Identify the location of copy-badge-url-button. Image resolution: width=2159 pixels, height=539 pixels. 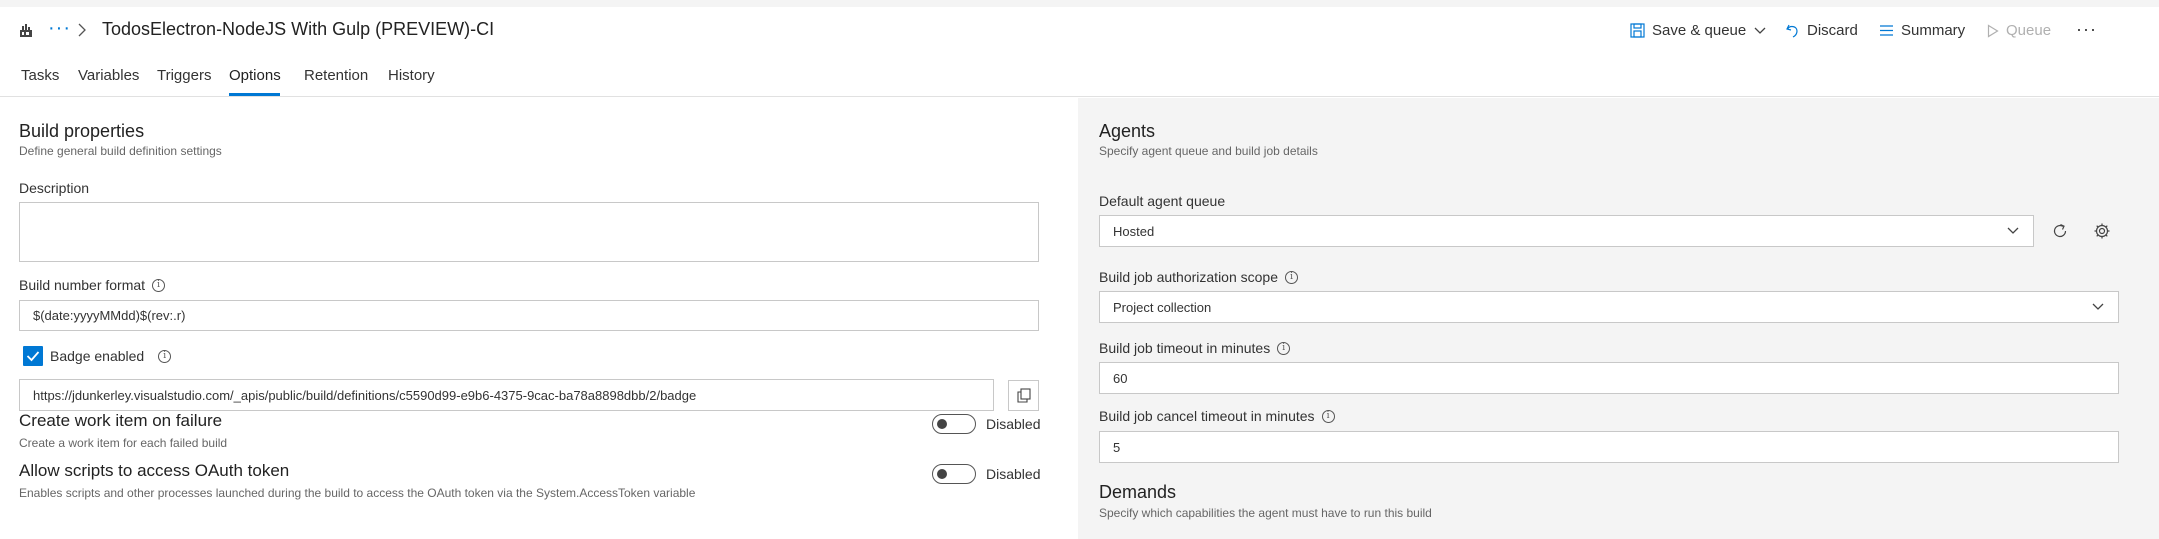
(1023, 395).